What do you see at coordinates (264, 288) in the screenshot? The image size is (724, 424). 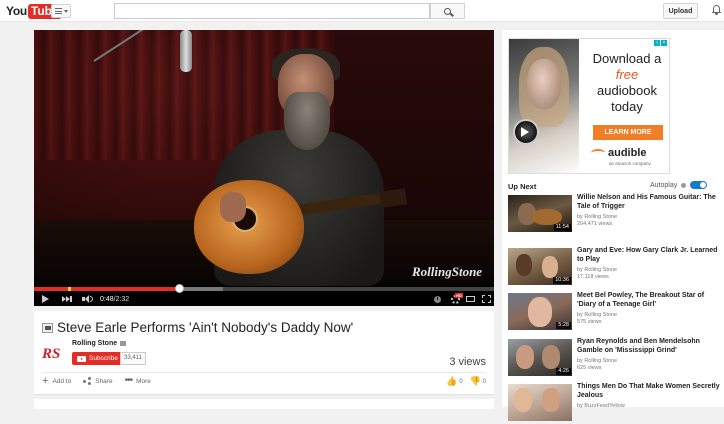 I see `progress-bar` at bounding box center [264, 288].